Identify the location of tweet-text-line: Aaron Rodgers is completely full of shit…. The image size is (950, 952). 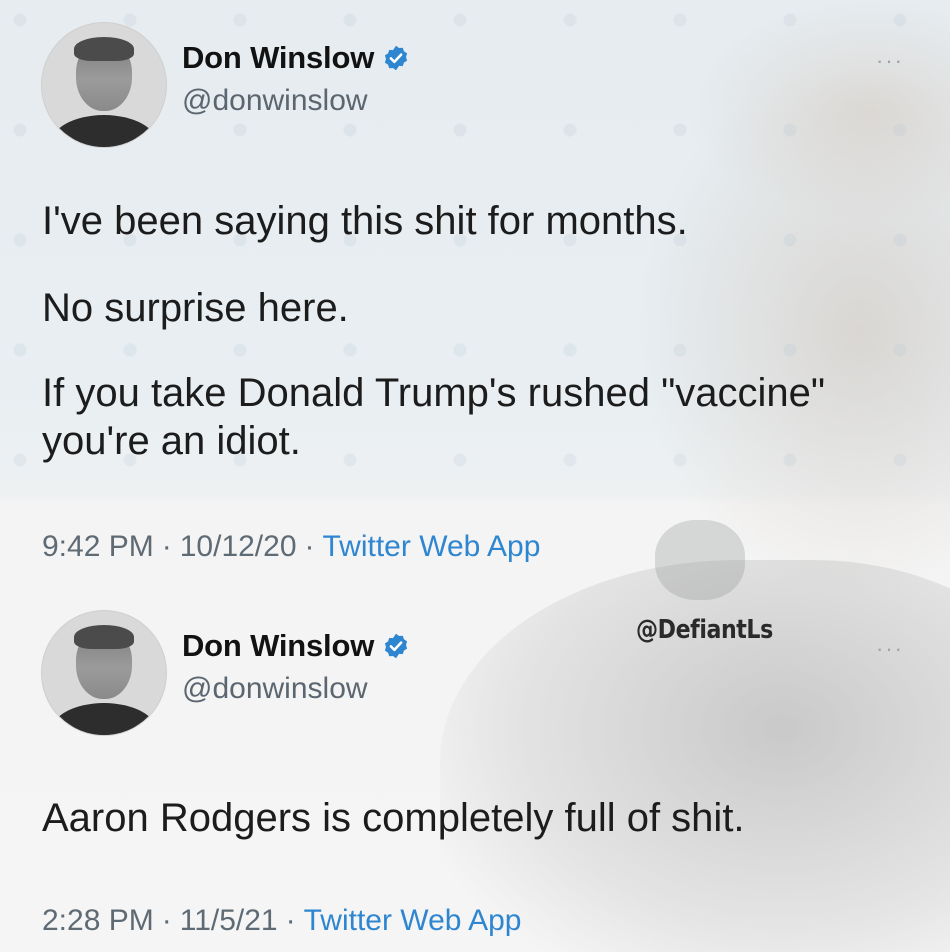
(466, 818).